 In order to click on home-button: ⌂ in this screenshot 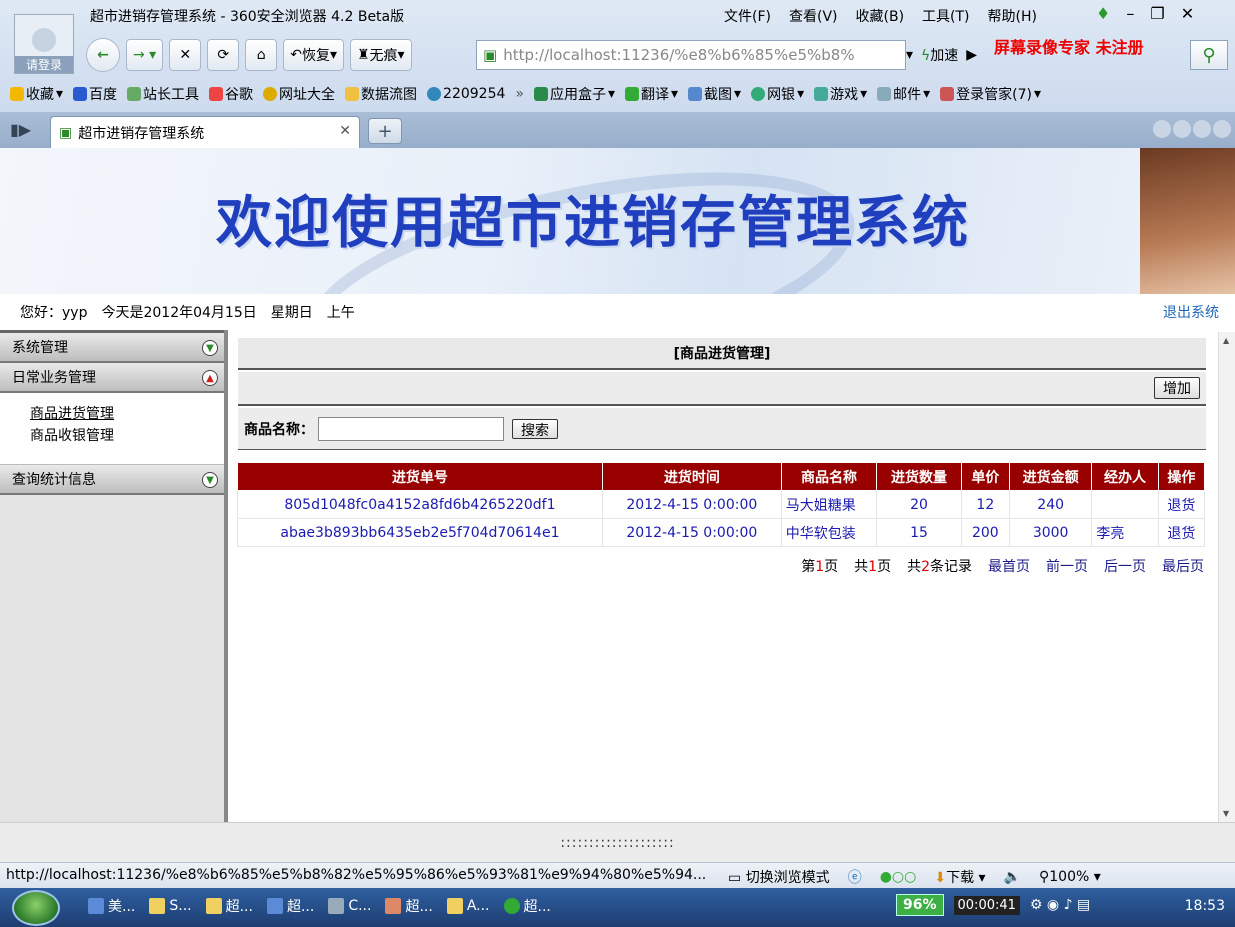, I will do `click(261, 55)`.